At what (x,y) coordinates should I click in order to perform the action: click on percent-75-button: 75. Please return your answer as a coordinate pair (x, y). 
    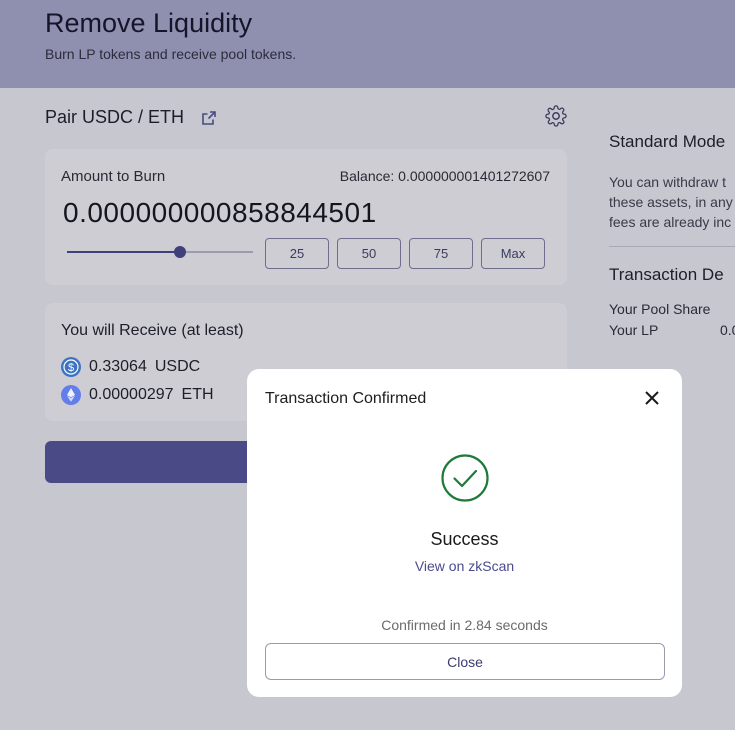
    Looking at the image, I should click on (441, 253).